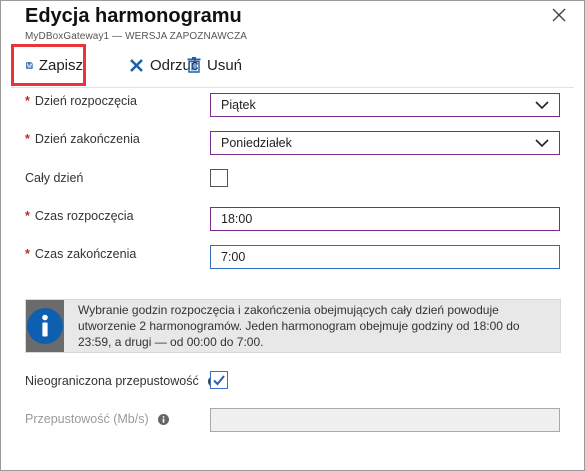  I want to click on start-day-select: Piątek, so click(385, 105).